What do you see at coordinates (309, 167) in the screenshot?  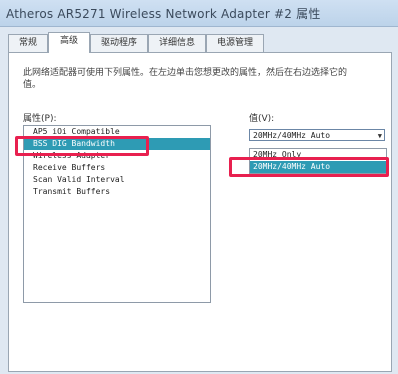 I see `highlight-box-option` at bounding box center [309, 167].